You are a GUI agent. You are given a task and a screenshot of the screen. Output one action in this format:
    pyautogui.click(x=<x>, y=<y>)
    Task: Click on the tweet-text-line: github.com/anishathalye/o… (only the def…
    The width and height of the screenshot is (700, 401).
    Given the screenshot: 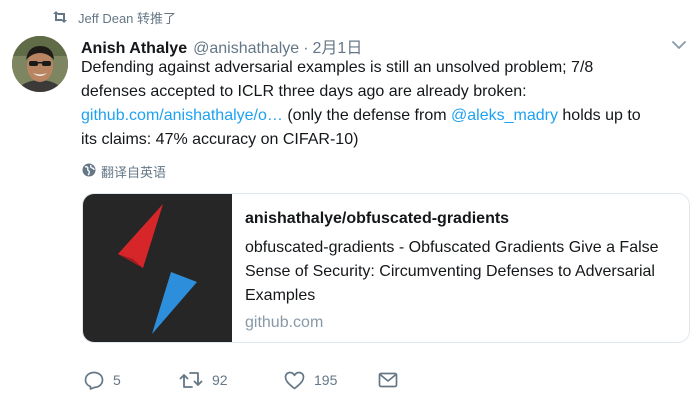 What is the action you would take?
    pyautogui.click(x=387, y=116)
    